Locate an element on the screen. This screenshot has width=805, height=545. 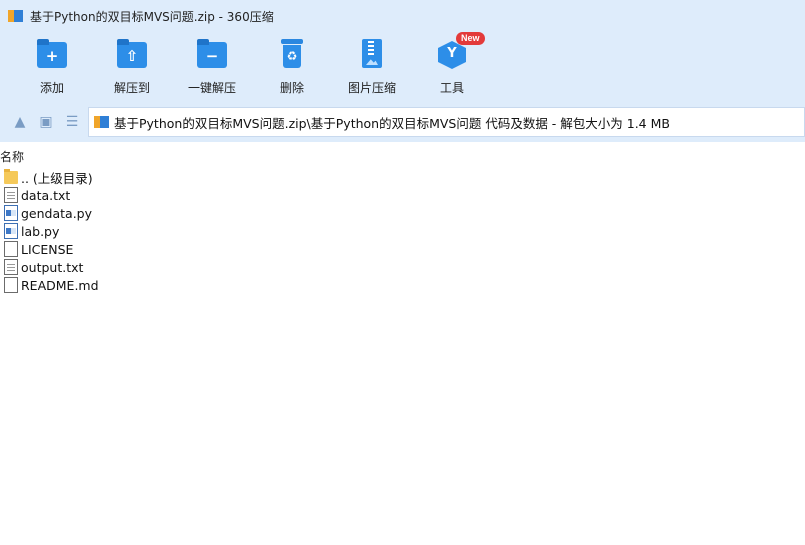
list-item: README.md is located at coordinates (402, 285).